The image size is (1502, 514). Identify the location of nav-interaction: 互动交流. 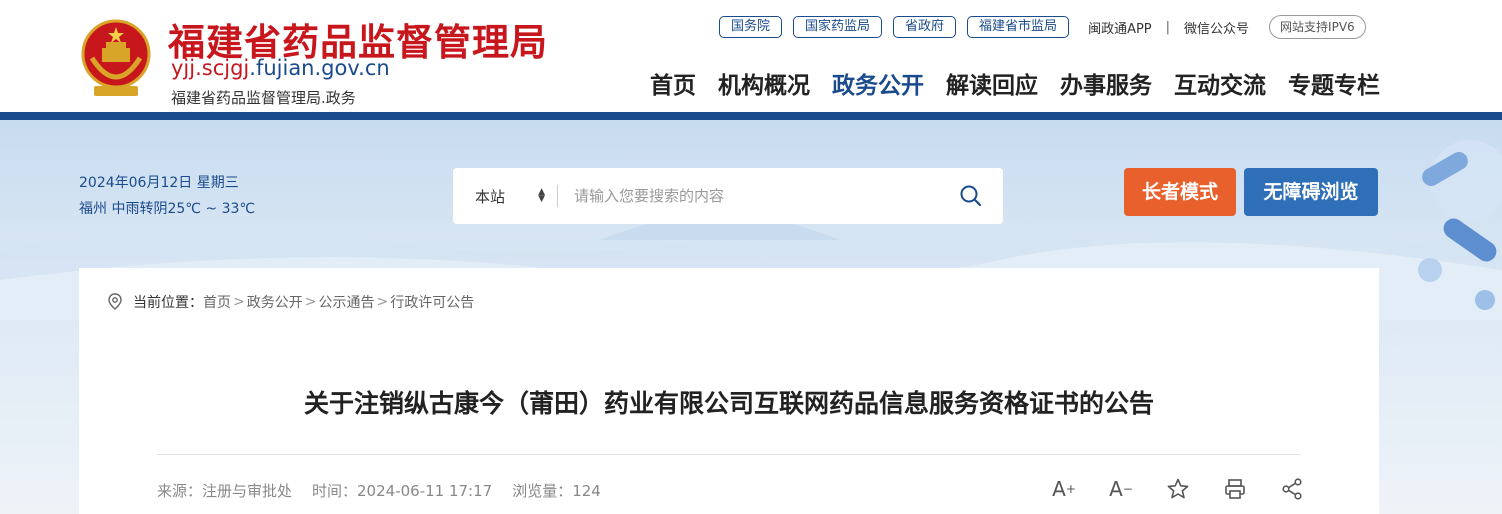
(1220, 83).